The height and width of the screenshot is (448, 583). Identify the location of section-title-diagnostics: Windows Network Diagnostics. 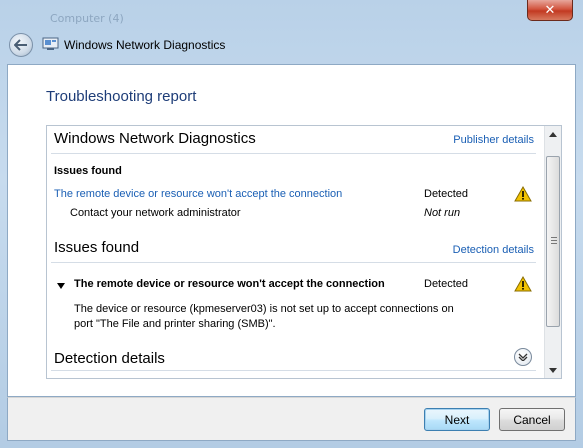
(155, 138).